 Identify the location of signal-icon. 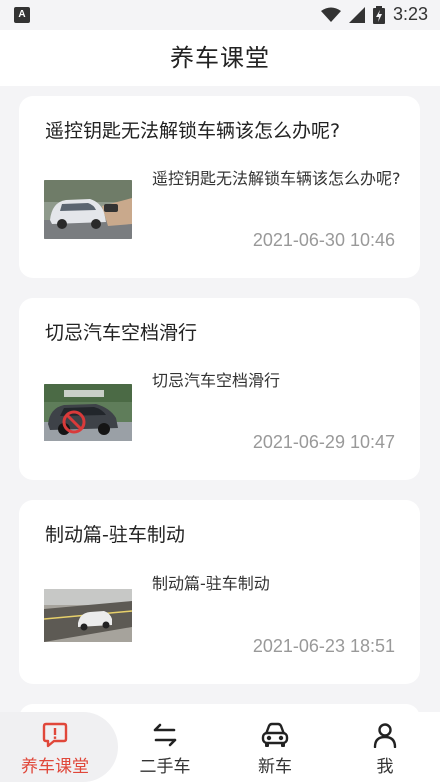
(356, 14).